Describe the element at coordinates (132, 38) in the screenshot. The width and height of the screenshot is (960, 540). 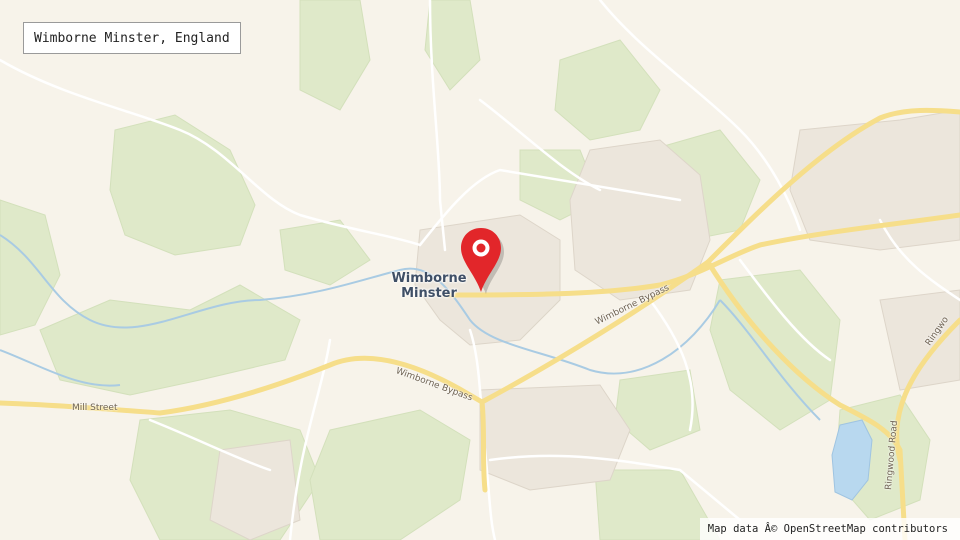
I see `location-label: Wimborne Minster, England` at that location.